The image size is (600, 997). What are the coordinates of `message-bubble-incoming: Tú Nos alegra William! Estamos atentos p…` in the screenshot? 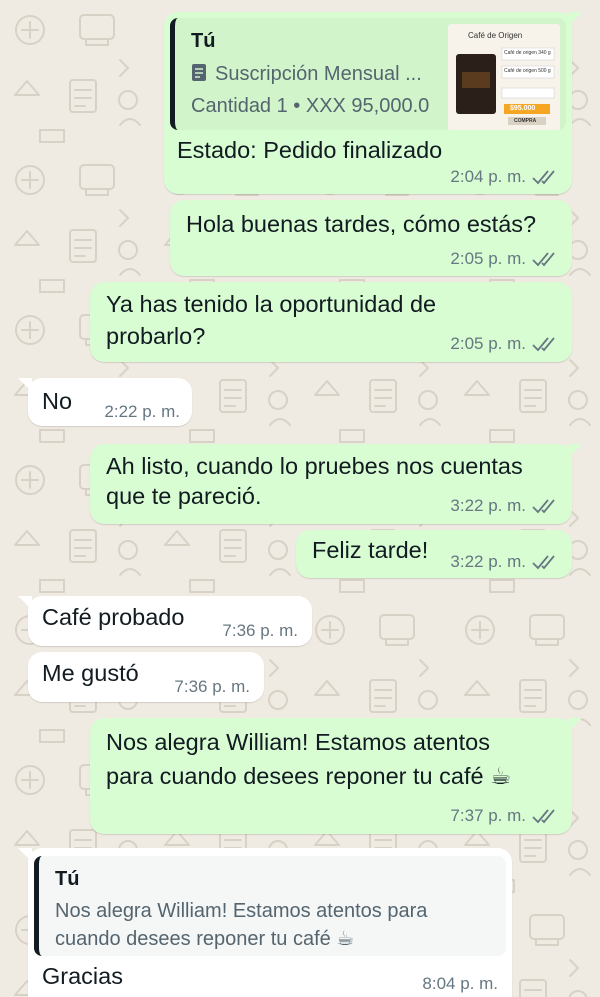 It's located at (265, 922).